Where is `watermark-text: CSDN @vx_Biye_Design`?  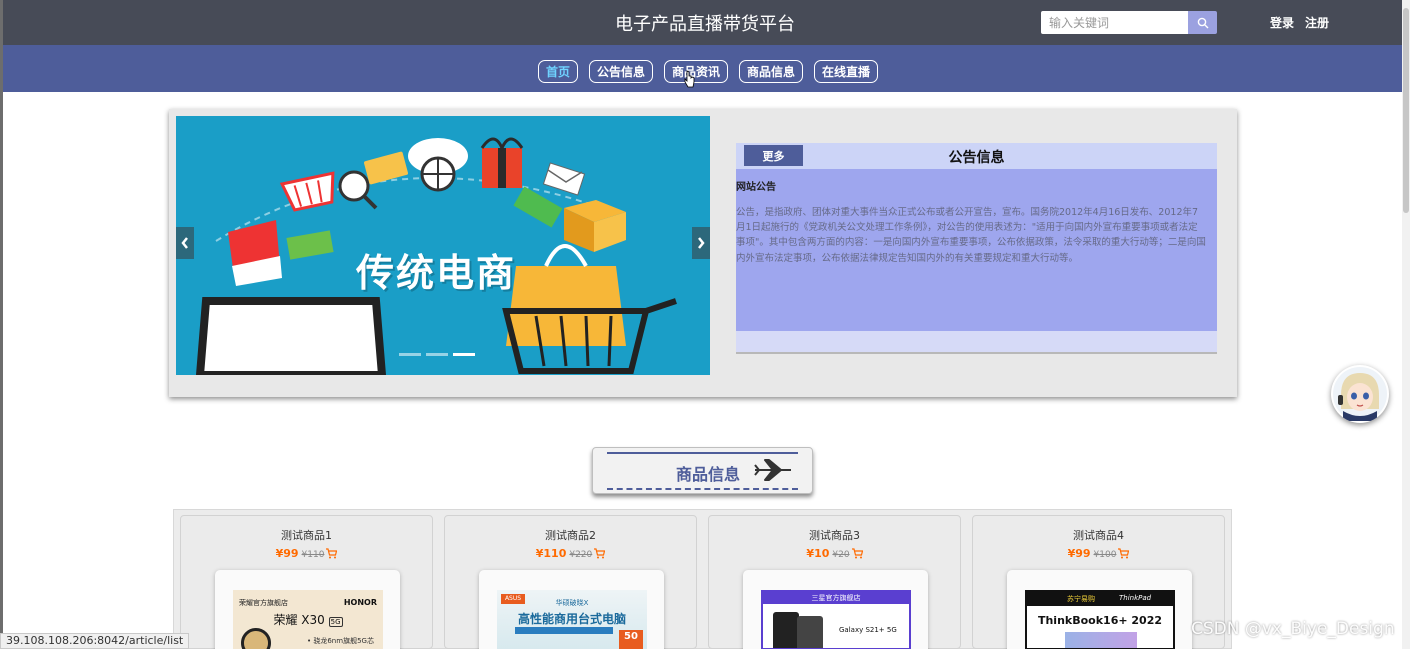 watermark-text: CSDN @vx_Biye_Design is located at coordinates (1293, 629).